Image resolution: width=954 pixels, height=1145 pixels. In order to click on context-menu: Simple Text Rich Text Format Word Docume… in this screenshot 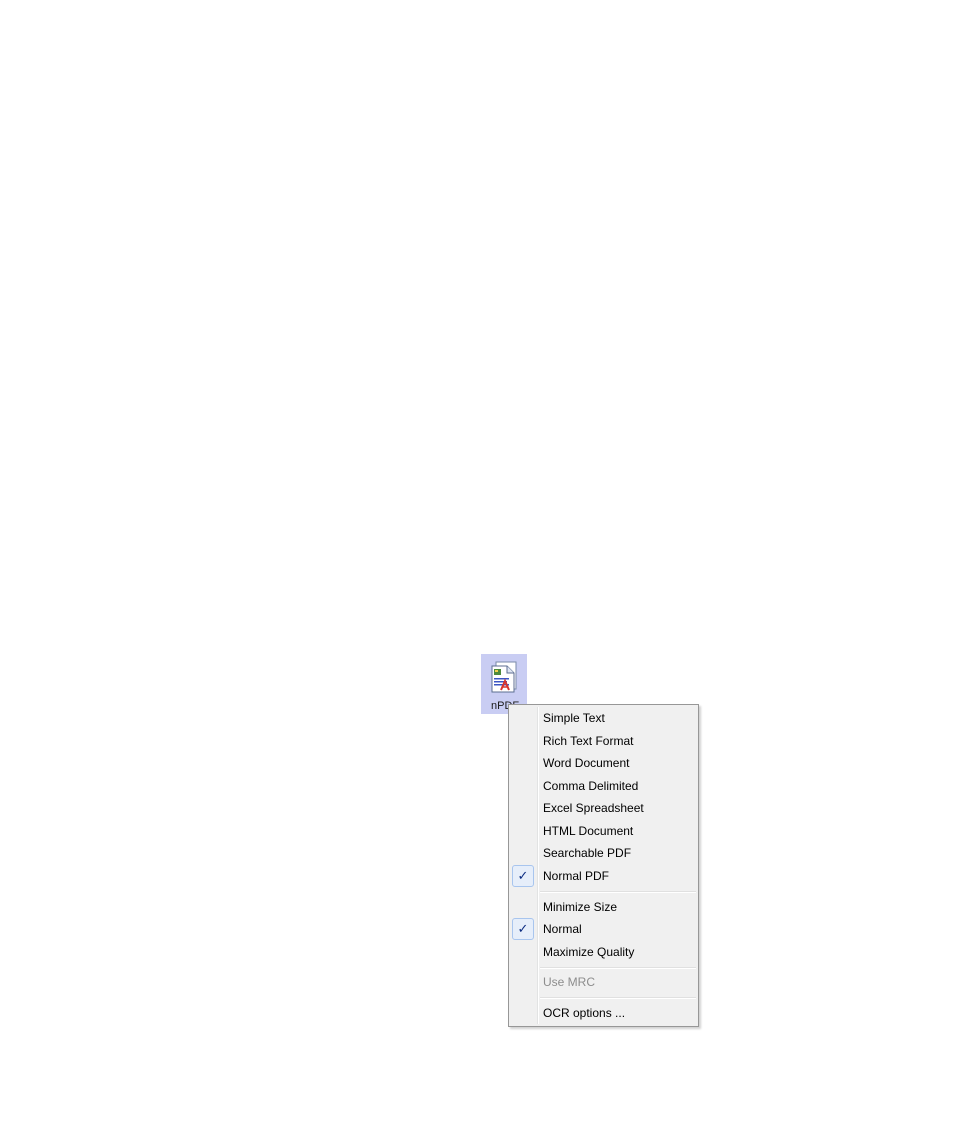, I will do `click(603, 865)`.